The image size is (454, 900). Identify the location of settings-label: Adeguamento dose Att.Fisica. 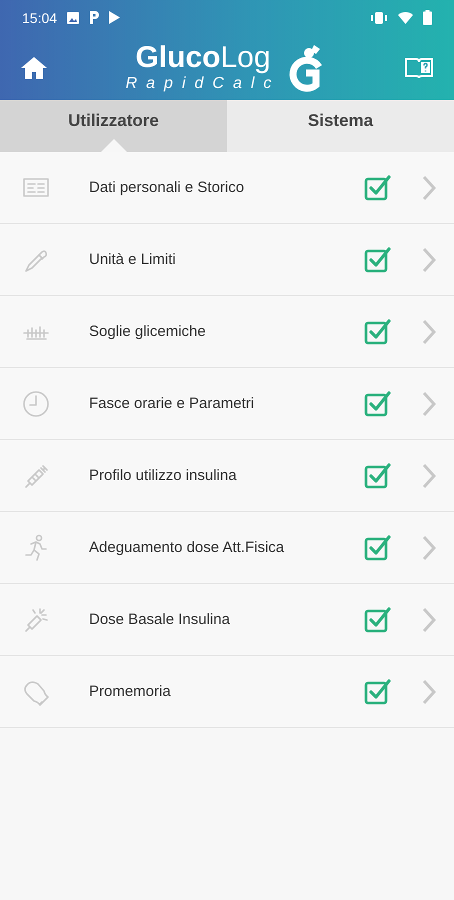
(187, 547).